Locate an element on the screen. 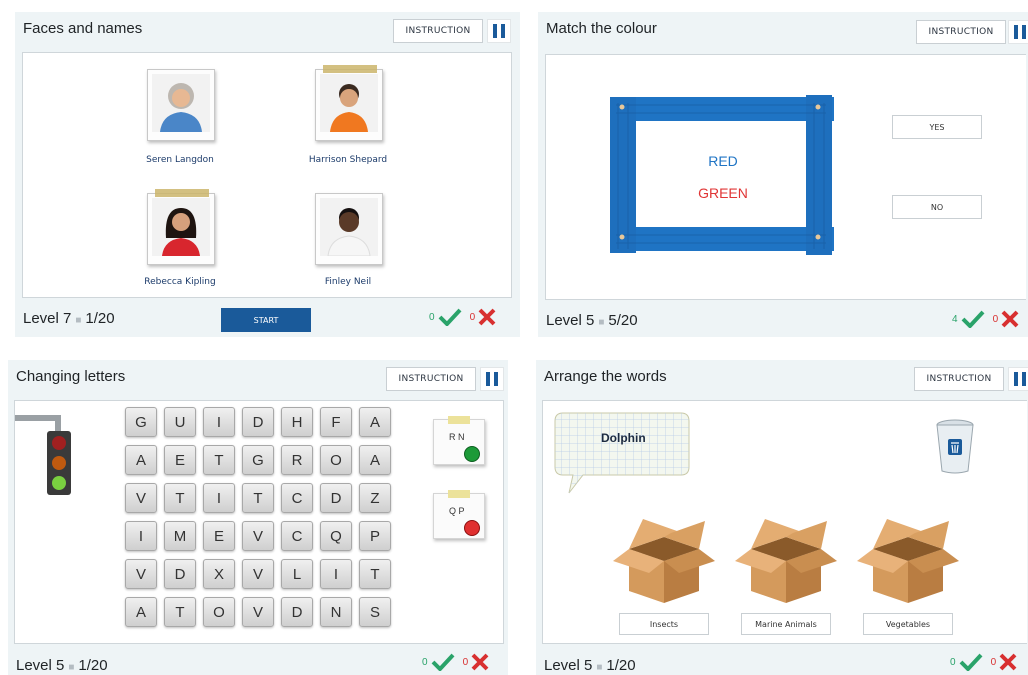 The width and height of the screenshot is (1028, 675). panel-title: Match the colour is located at coordinates (601, 28).